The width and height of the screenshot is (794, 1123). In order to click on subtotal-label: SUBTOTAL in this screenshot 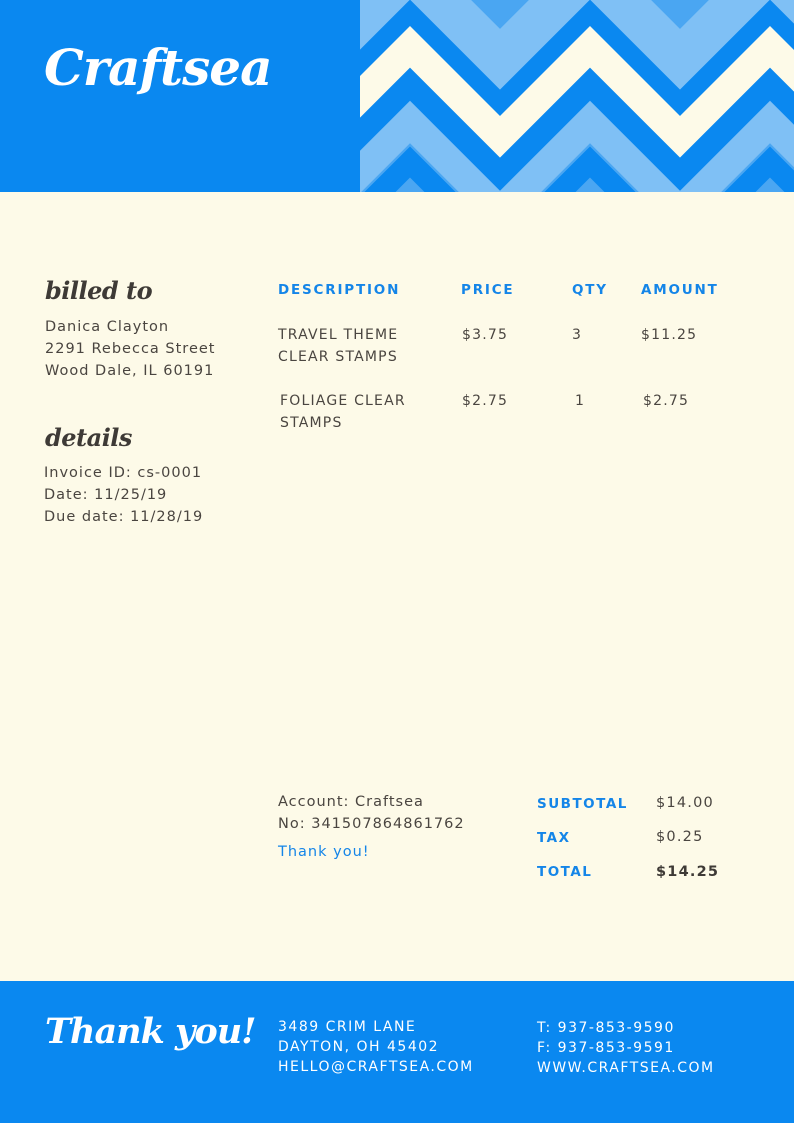, I will do `click(582, 804)`.